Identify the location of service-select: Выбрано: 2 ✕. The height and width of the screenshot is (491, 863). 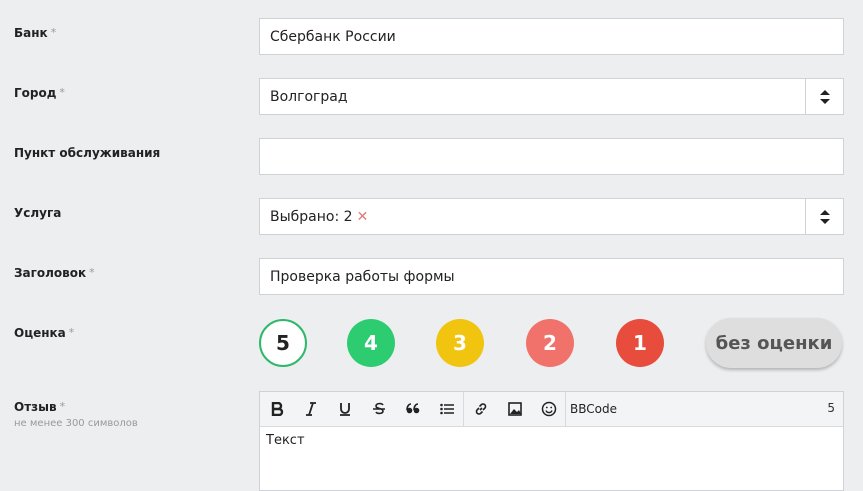
(551, 216).